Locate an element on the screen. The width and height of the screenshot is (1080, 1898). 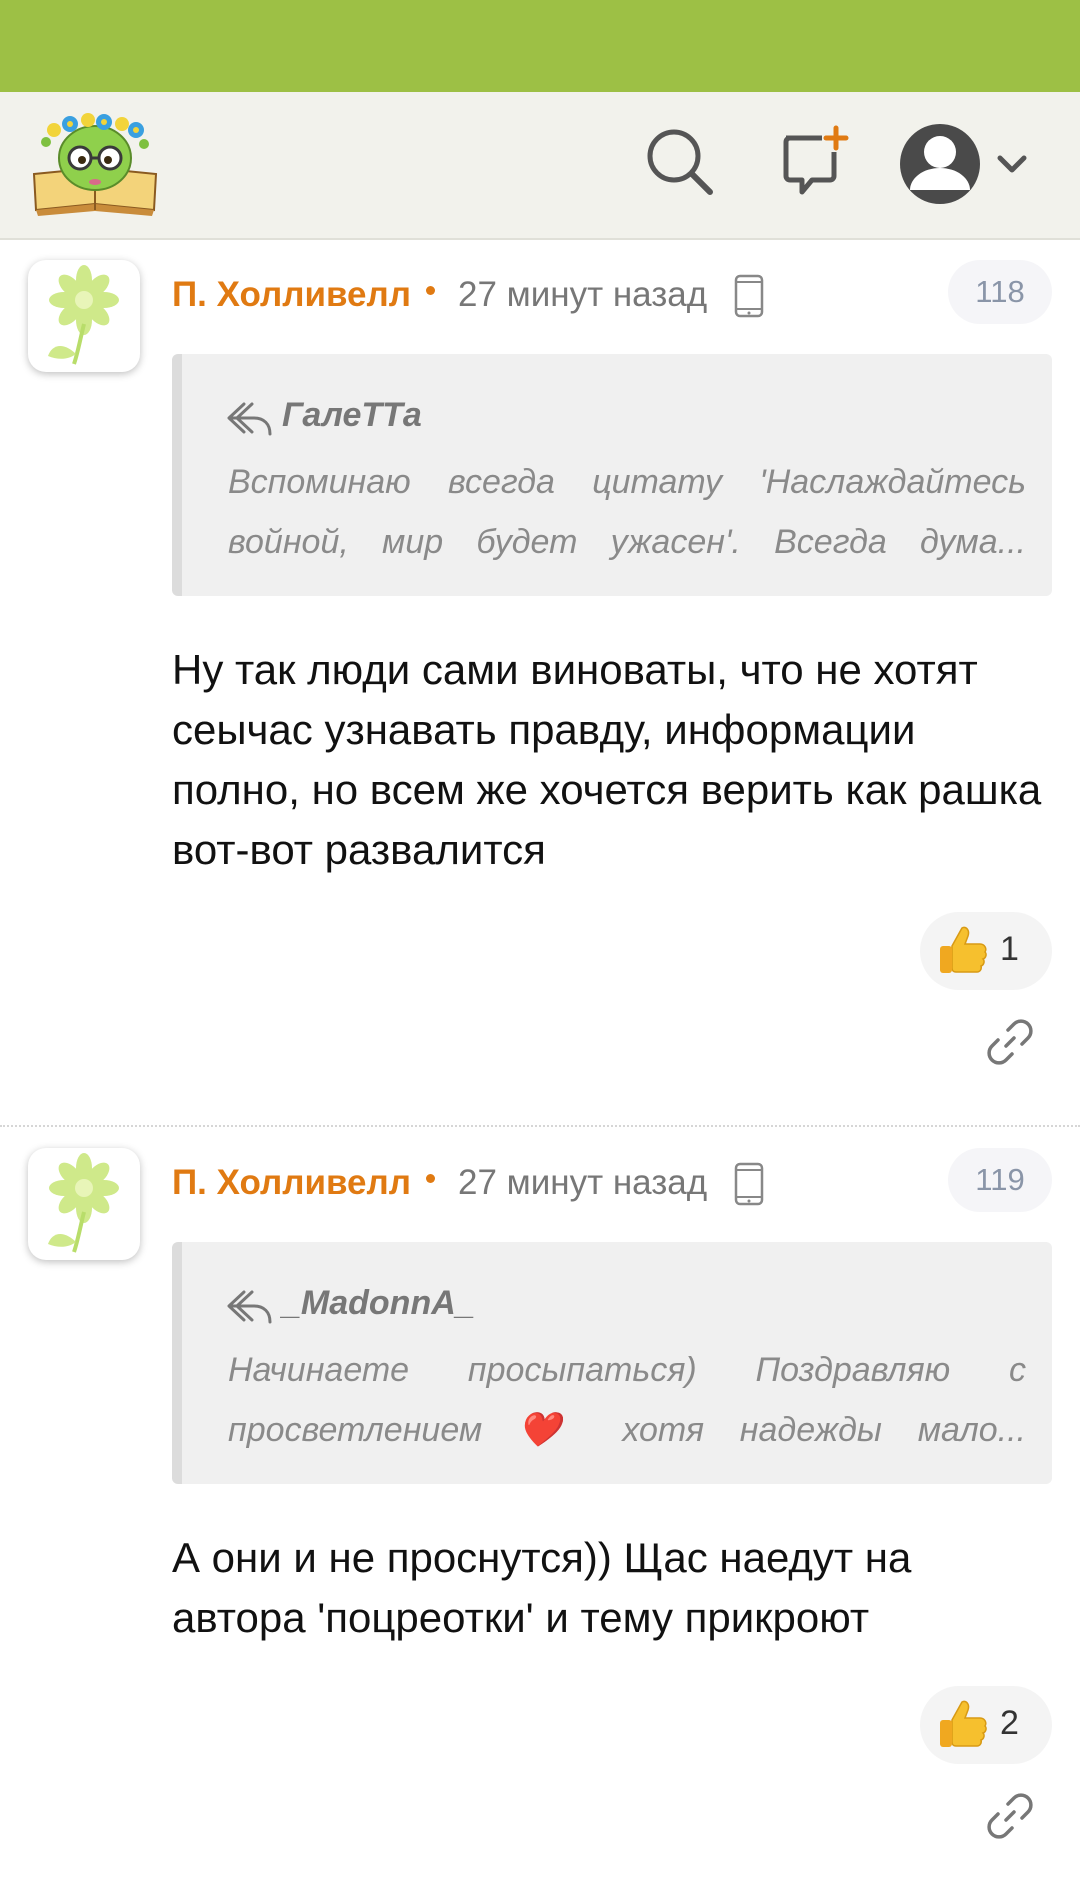
comment-divider is located at coordinates (540, 1126).